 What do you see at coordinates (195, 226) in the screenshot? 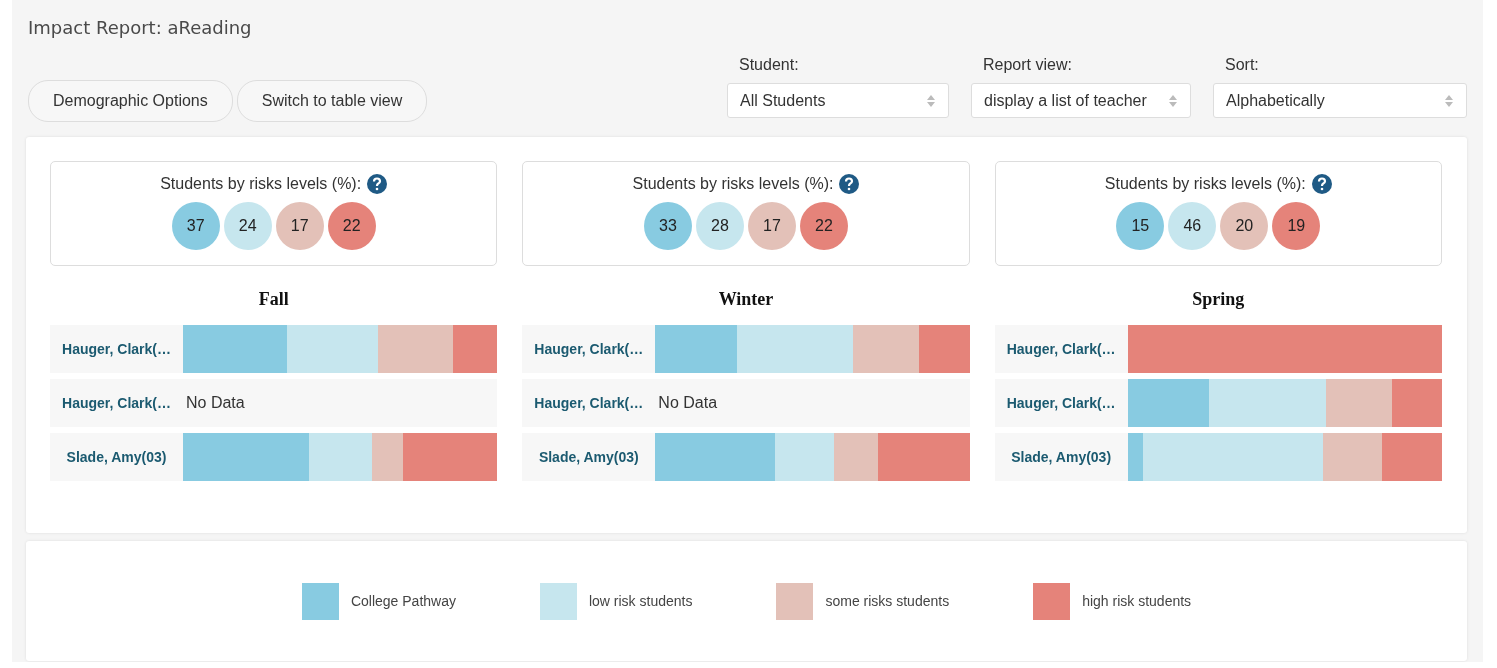
I see `percent-circle: 37` at bounding box center [195, 226].